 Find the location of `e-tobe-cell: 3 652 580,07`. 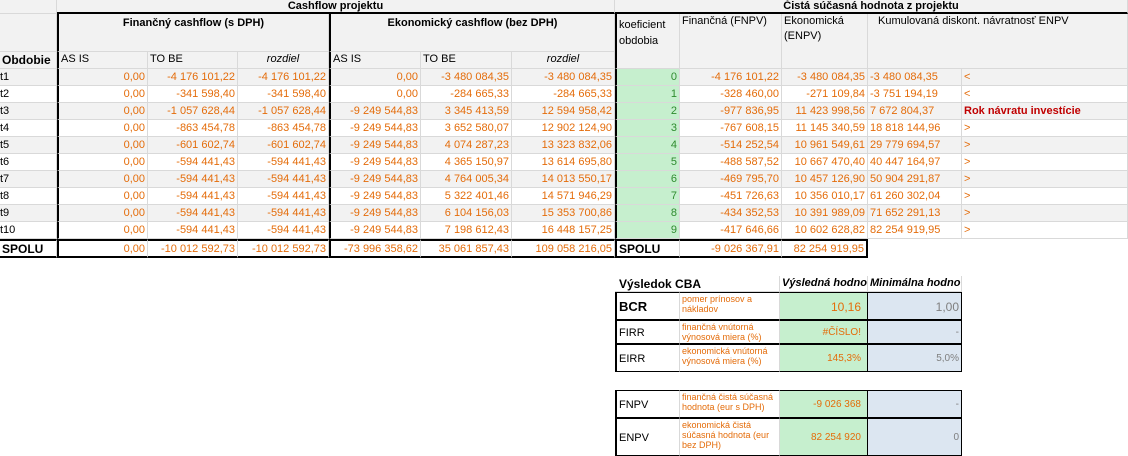

e-tobe-cell: 3 652 580,07 is located at coordinates (466, 128).